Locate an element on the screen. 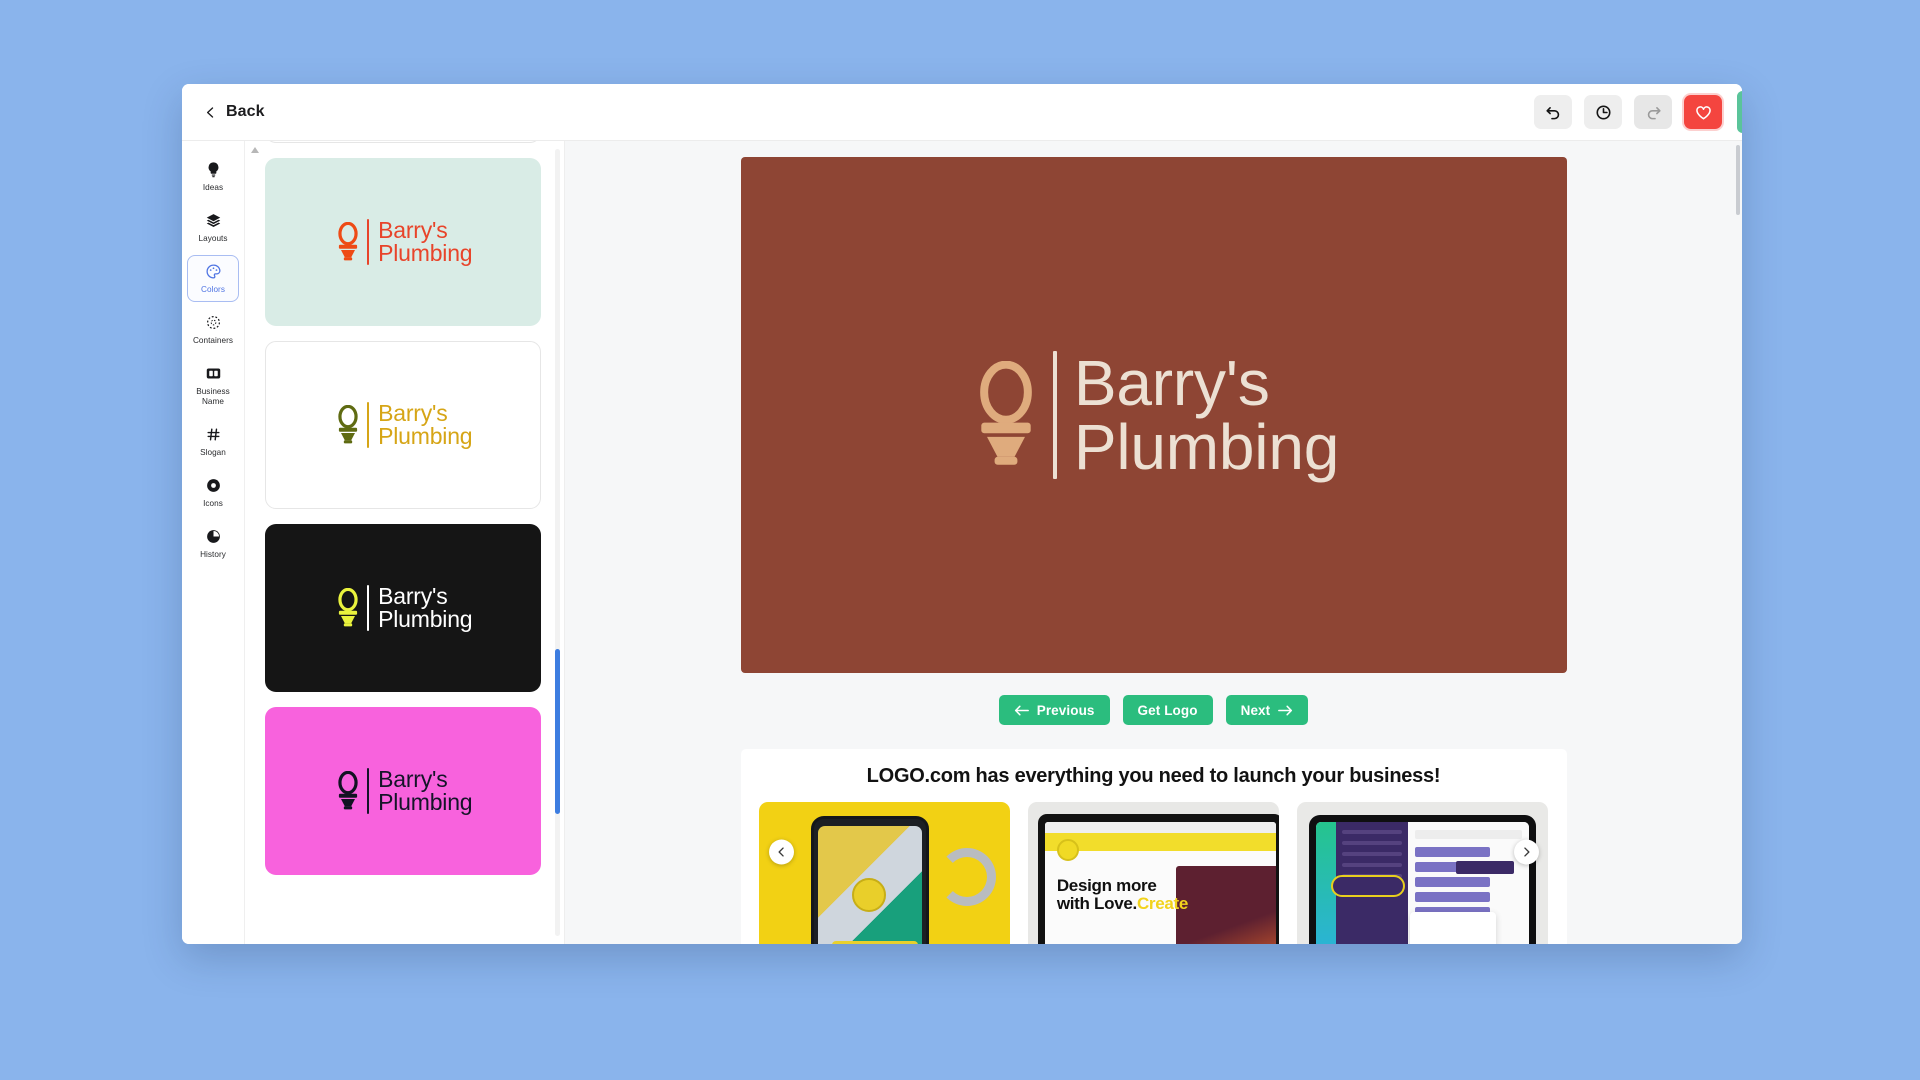 This screenshot has width=1920, height=1080. back-button: Back is located at coordinates (234, 112).